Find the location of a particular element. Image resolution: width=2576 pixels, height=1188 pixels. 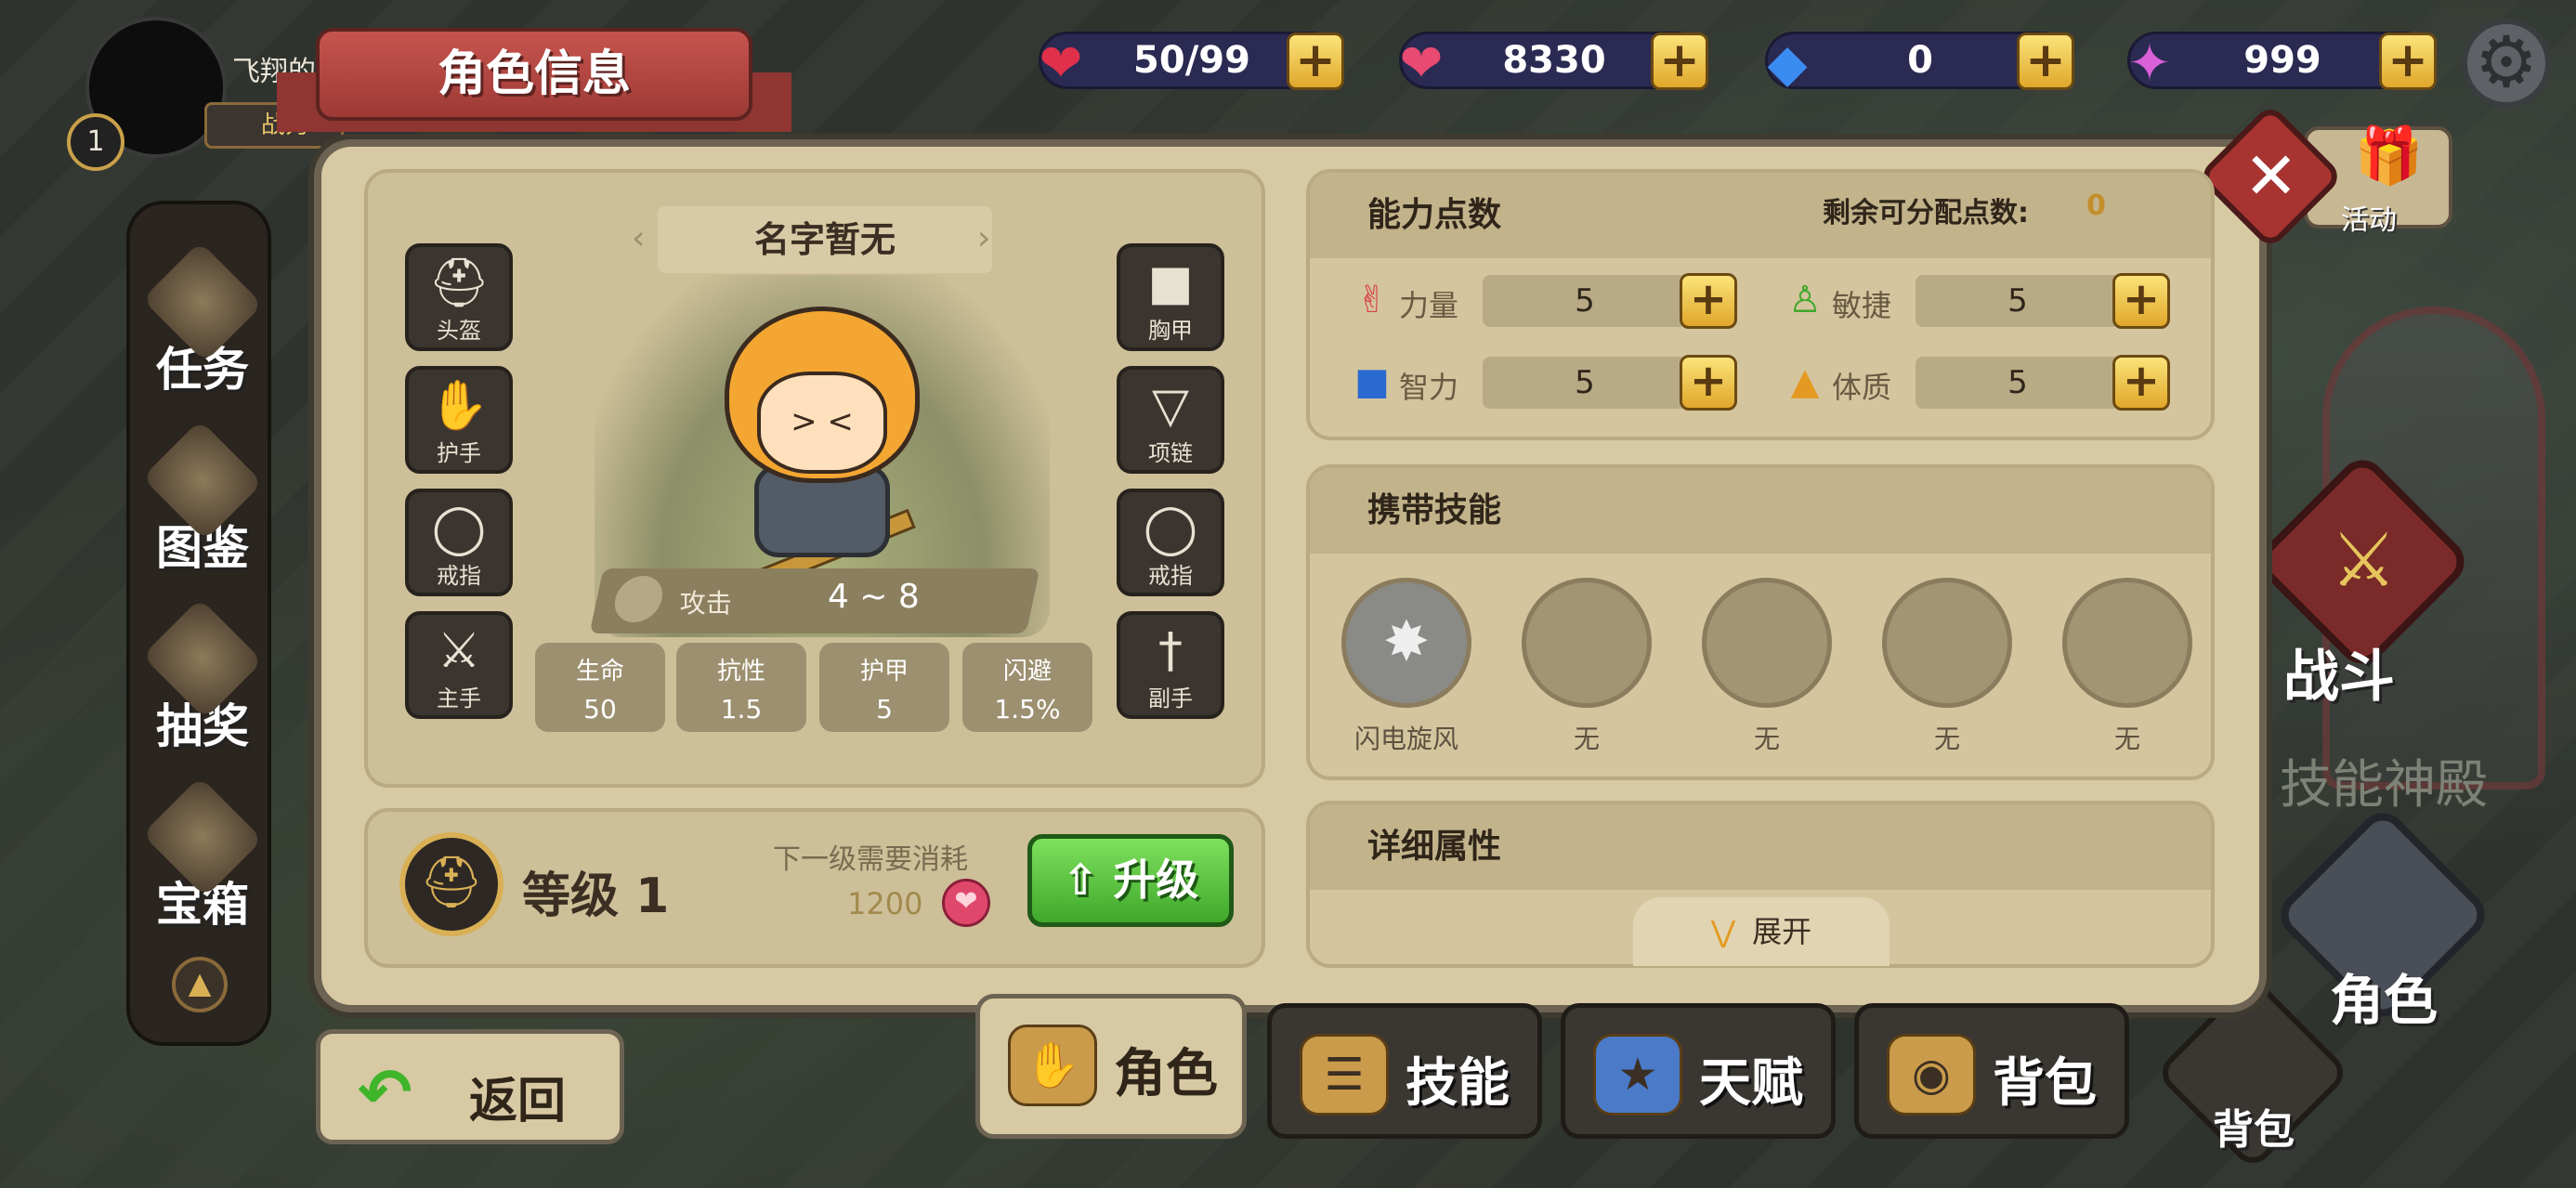

stat-label: 抗性 is located at coordinates (740, 671).